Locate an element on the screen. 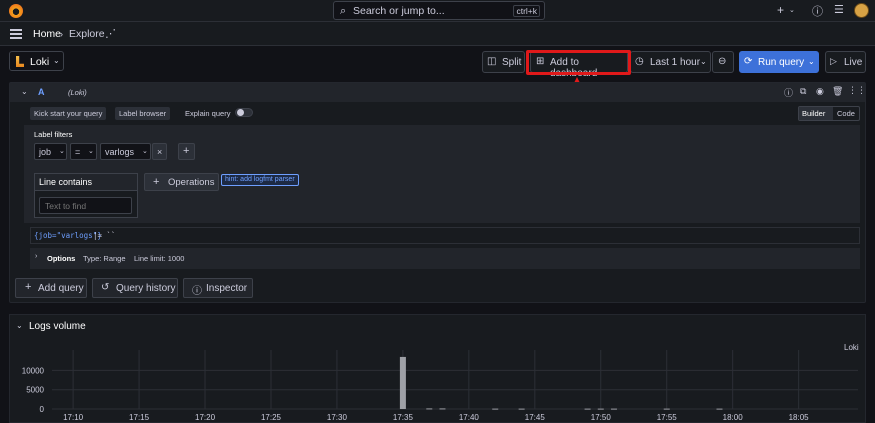 The height and width of the screenshot is (423, 875). label-operator-select: = ⌄ is located at coordinates (83, 151).